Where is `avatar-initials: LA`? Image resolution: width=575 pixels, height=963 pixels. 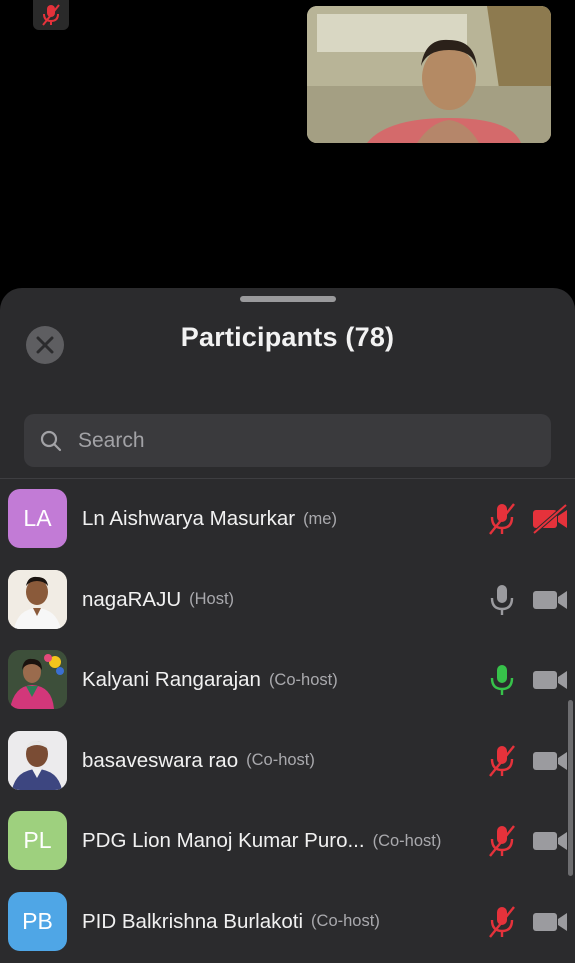 avatar-initials: LA is located at coordinates (37, 518).